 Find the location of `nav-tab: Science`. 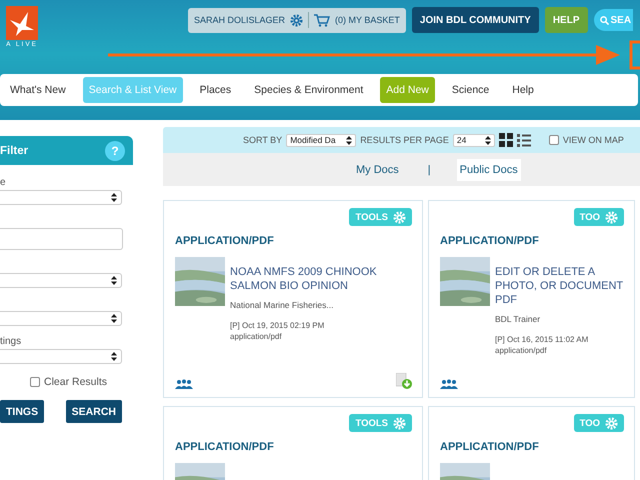

nav-tab: Science is located at coordinates (471, 90).